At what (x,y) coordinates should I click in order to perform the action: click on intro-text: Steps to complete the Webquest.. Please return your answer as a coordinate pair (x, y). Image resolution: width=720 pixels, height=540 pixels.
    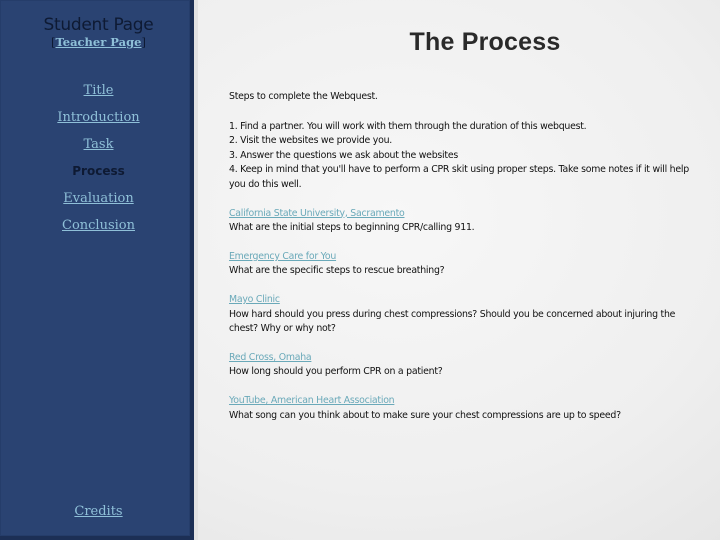
    Looking at the image, I should click on (303, 96).